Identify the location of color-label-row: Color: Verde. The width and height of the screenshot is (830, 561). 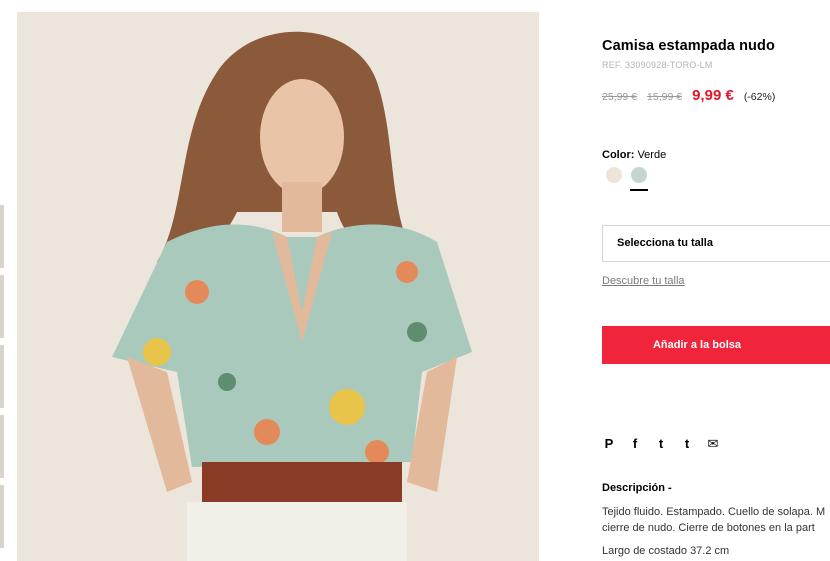
(634, 155).